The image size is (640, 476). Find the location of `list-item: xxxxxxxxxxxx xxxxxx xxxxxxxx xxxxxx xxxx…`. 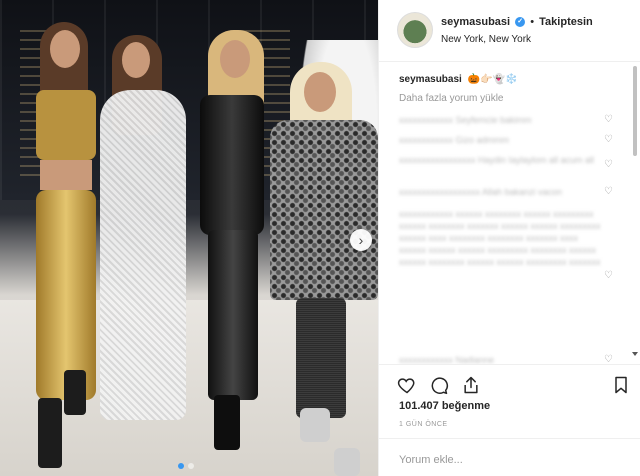

list-item: xxxxxxxxxxxx xxxxxx xxxxxxxx xxxxxx xxxx… is located at coordinates (500, 238).